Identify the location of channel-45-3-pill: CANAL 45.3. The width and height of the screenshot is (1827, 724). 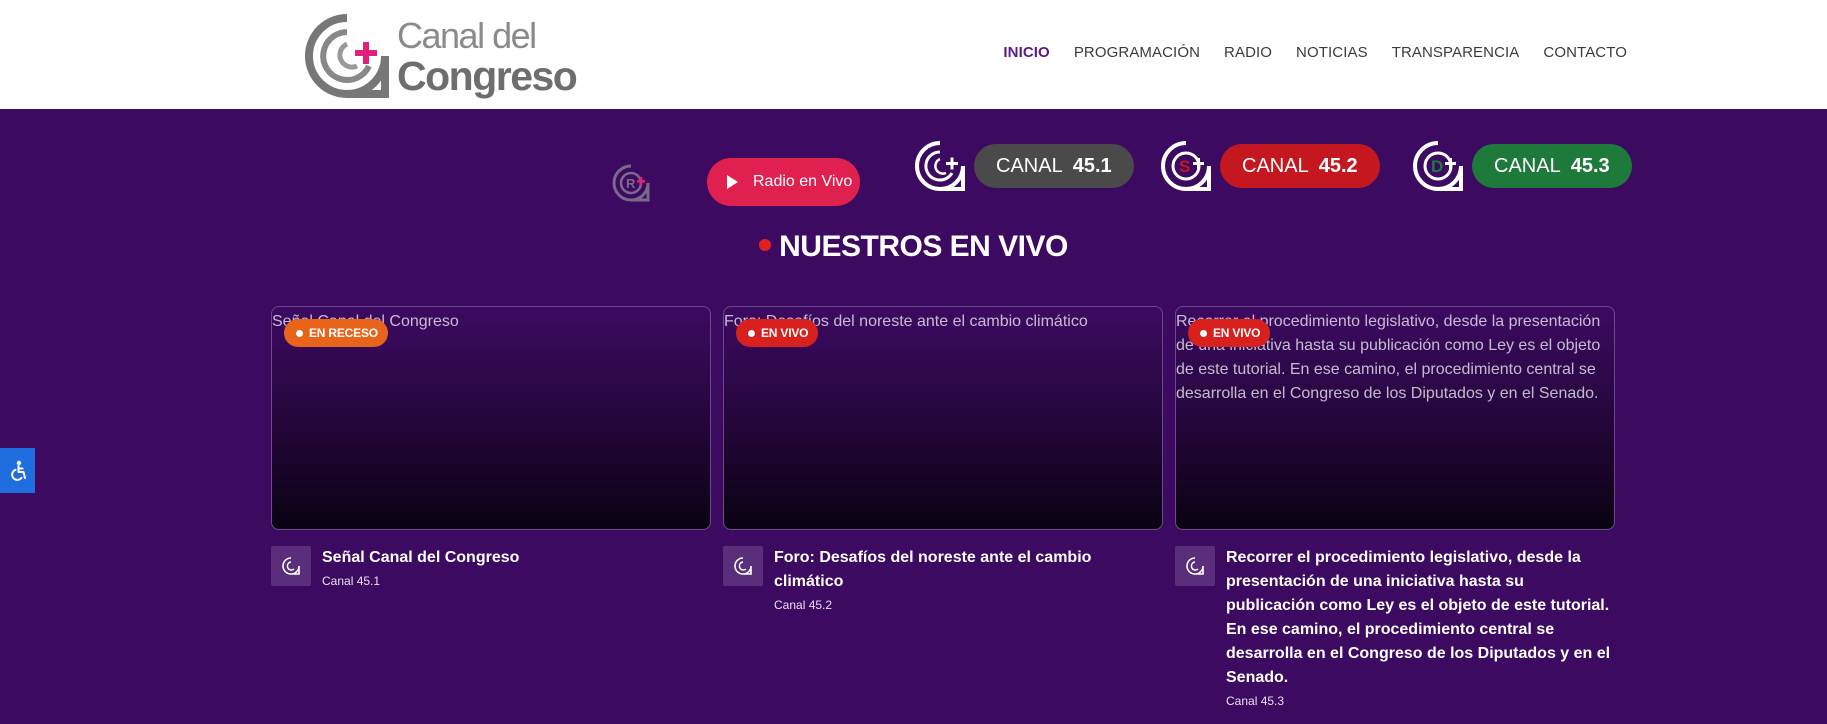
(1552, 166).